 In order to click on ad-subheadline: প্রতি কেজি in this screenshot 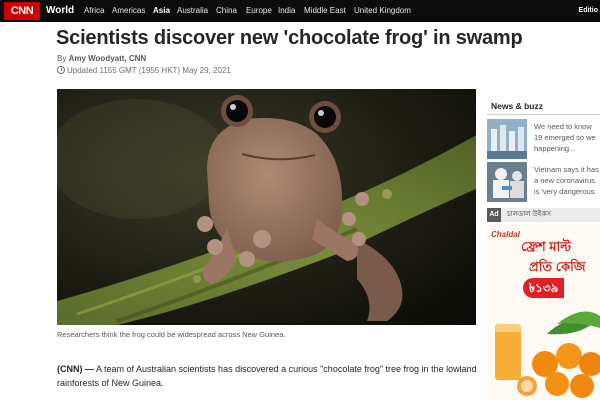, I will do `click(557, 266)`.